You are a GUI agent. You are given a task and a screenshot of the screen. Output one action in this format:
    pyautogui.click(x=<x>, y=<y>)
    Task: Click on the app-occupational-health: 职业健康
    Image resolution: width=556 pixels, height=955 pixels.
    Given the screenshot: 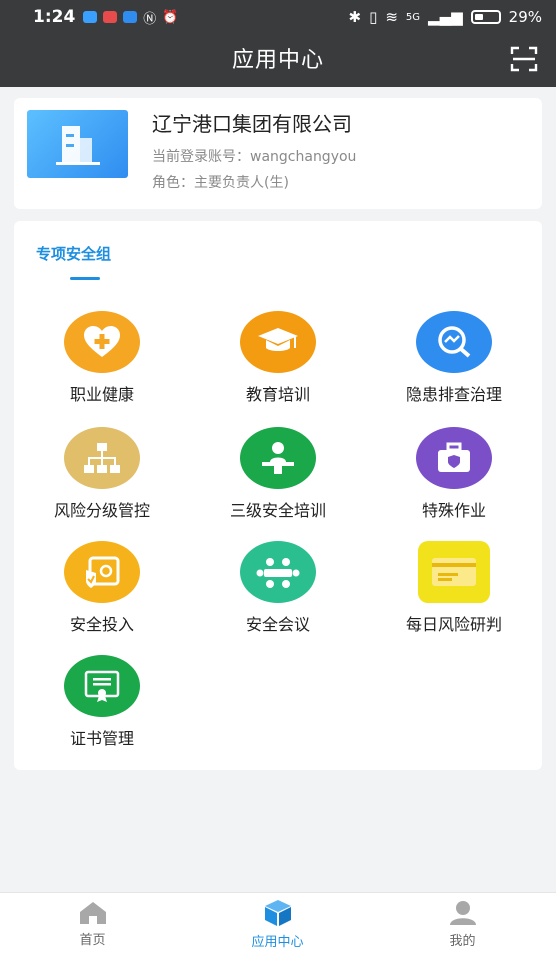 What is the action you would take?
    pyautogui.click(x=102, y=366)
    